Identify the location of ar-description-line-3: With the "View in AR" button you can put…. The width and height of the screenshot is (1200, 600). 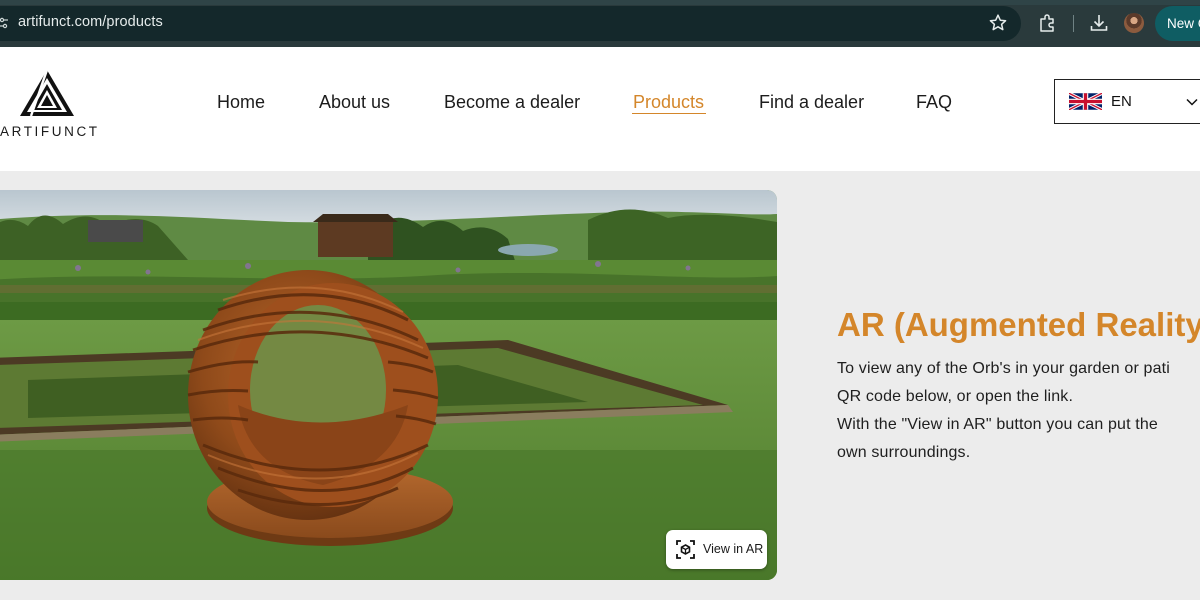
(997, 424).